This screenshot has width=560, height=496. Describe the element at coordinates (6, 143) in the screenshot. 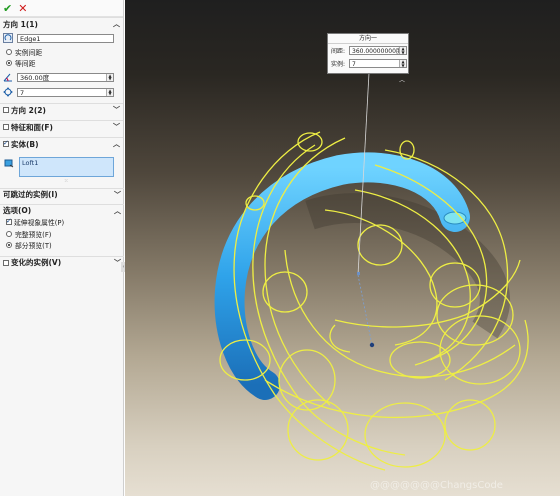

I see `bodies-checkbox` at that location.